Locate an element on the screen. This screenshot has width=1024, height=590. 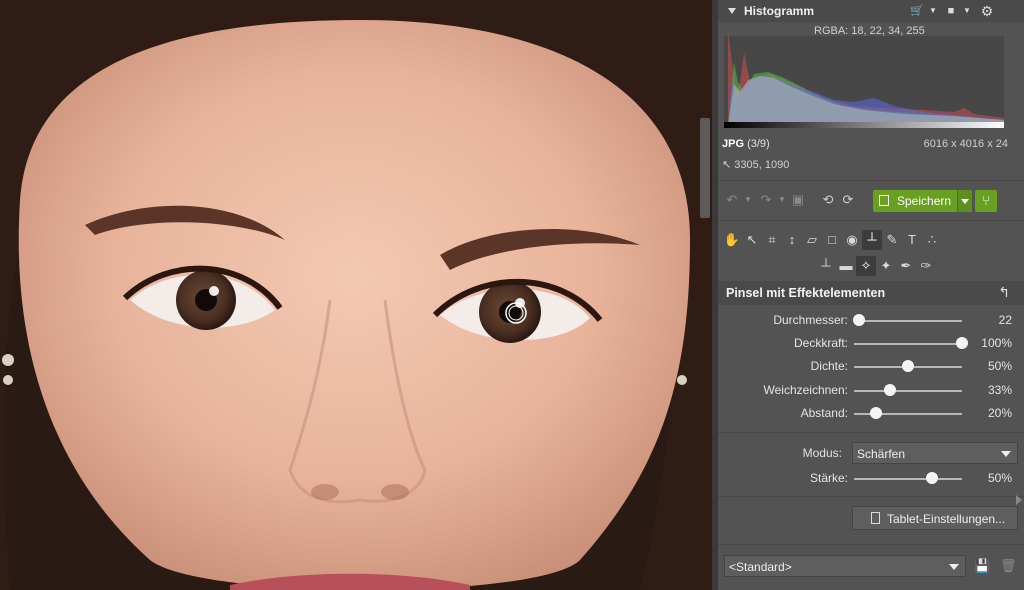
straighten-tool-icon: ↕ is located at coordinates (792, 240).